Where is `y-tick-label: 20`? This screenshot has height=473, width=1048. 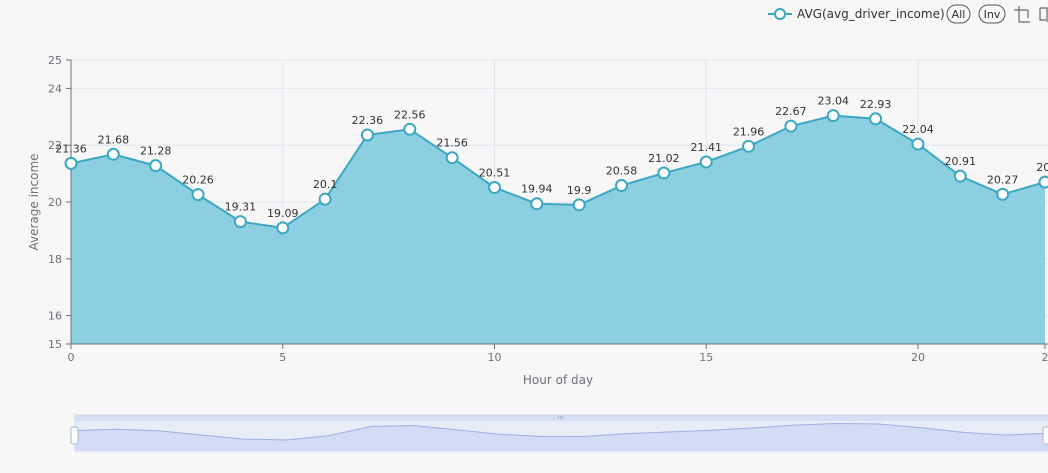
y-tick-label: 20 is located at coordinates (55, 202).